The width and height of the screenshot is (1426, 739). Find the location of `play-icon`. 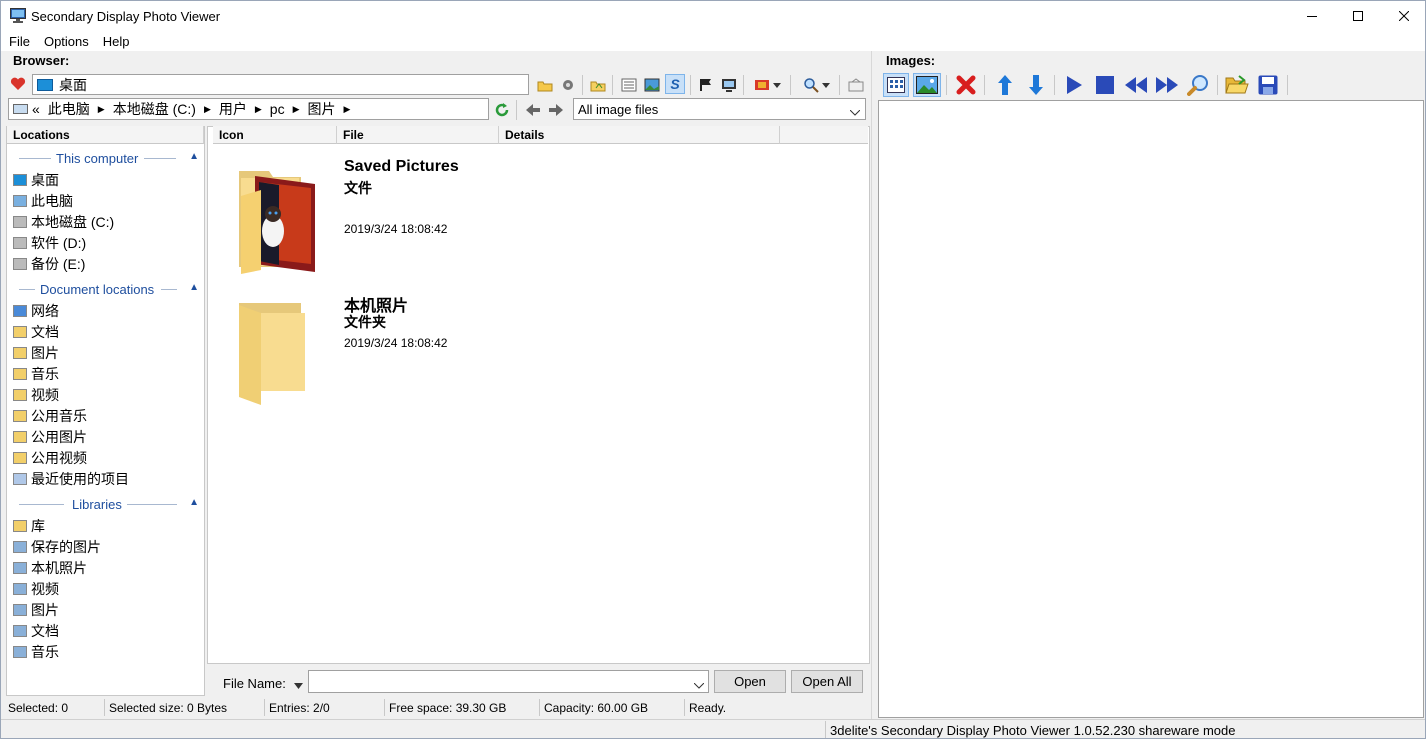

play-icon is located at coordinates (1074, 85).